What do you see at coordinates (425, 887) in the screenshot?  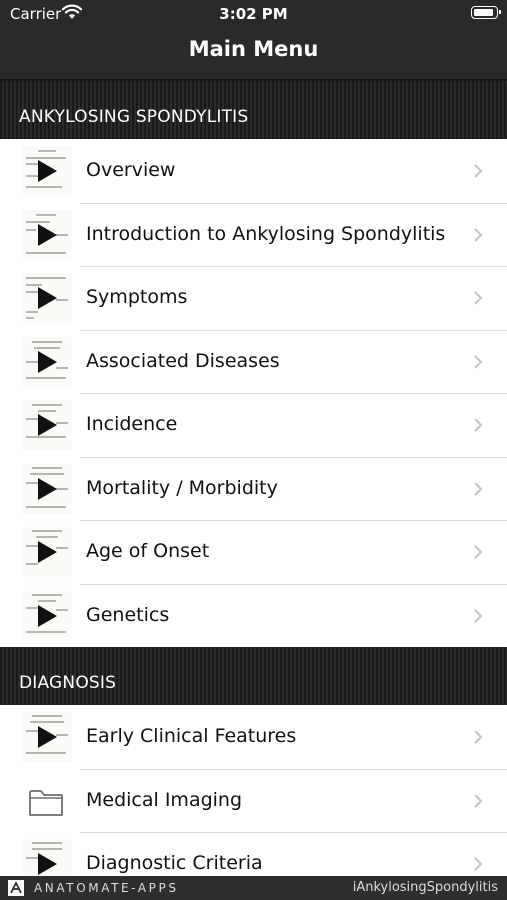 I see `footer-app-name: iAnkylosingSpondylitis` at bounding box center [425, 887].